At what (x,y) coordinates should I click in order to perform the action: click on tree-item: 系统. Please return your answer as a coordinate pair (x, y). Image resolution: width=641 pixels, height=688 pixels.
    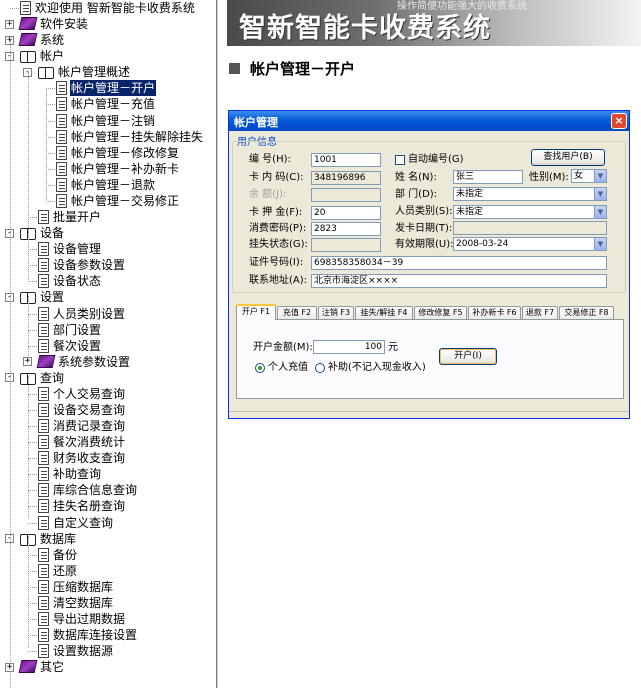
    Looking at the image, I should click on (41, 40).